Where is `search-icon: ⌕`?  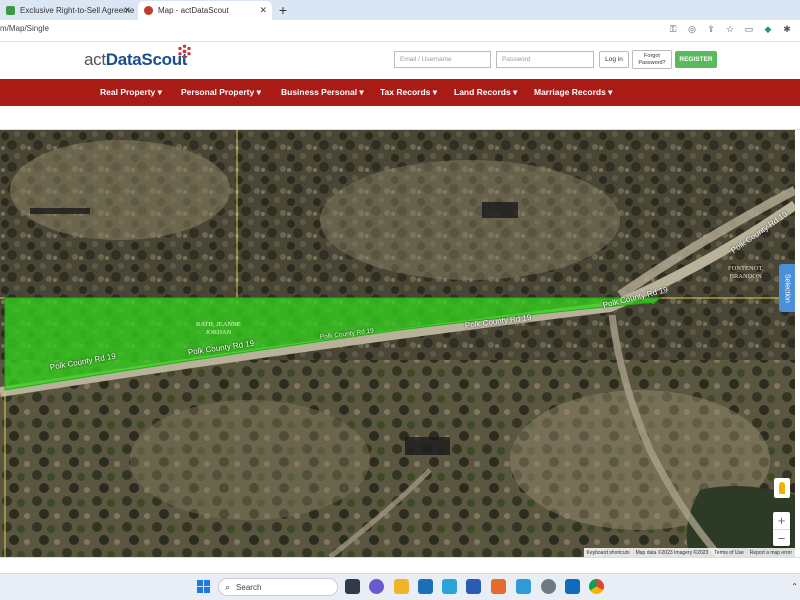
search-icon: ⌕ is located at coordinates (228, 586).